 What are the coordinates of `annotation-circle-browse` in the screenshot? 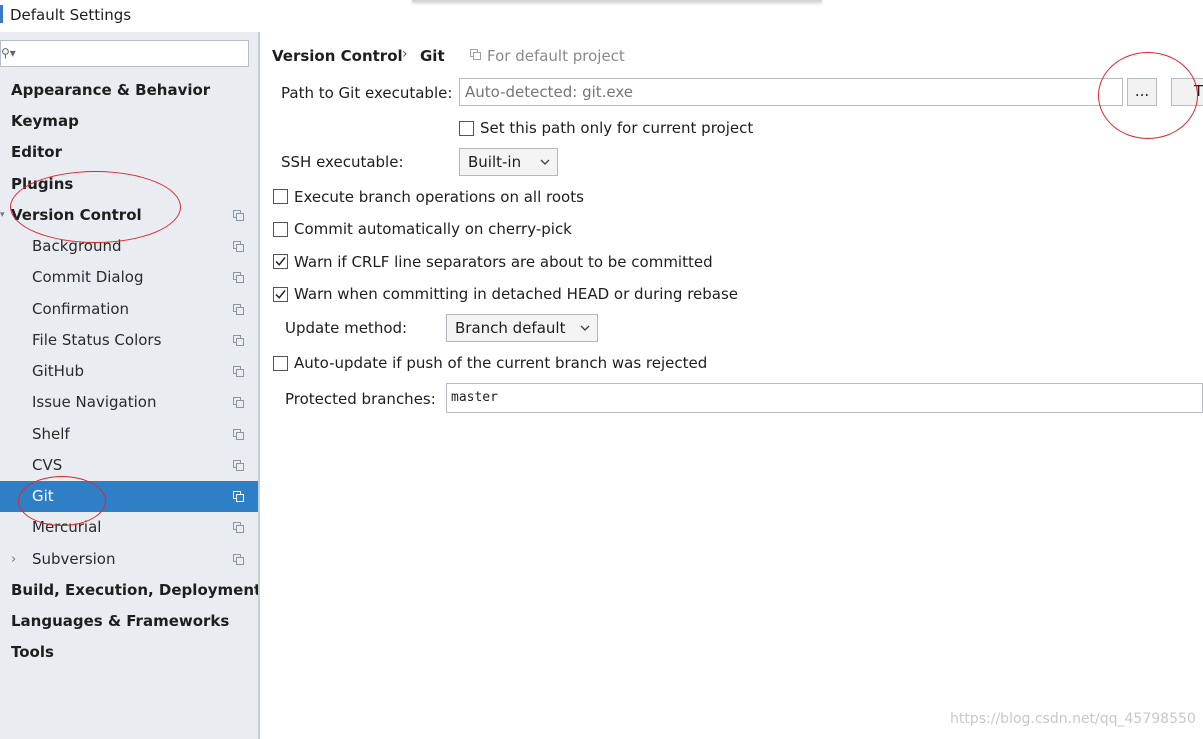 It's located at (1148, 95).